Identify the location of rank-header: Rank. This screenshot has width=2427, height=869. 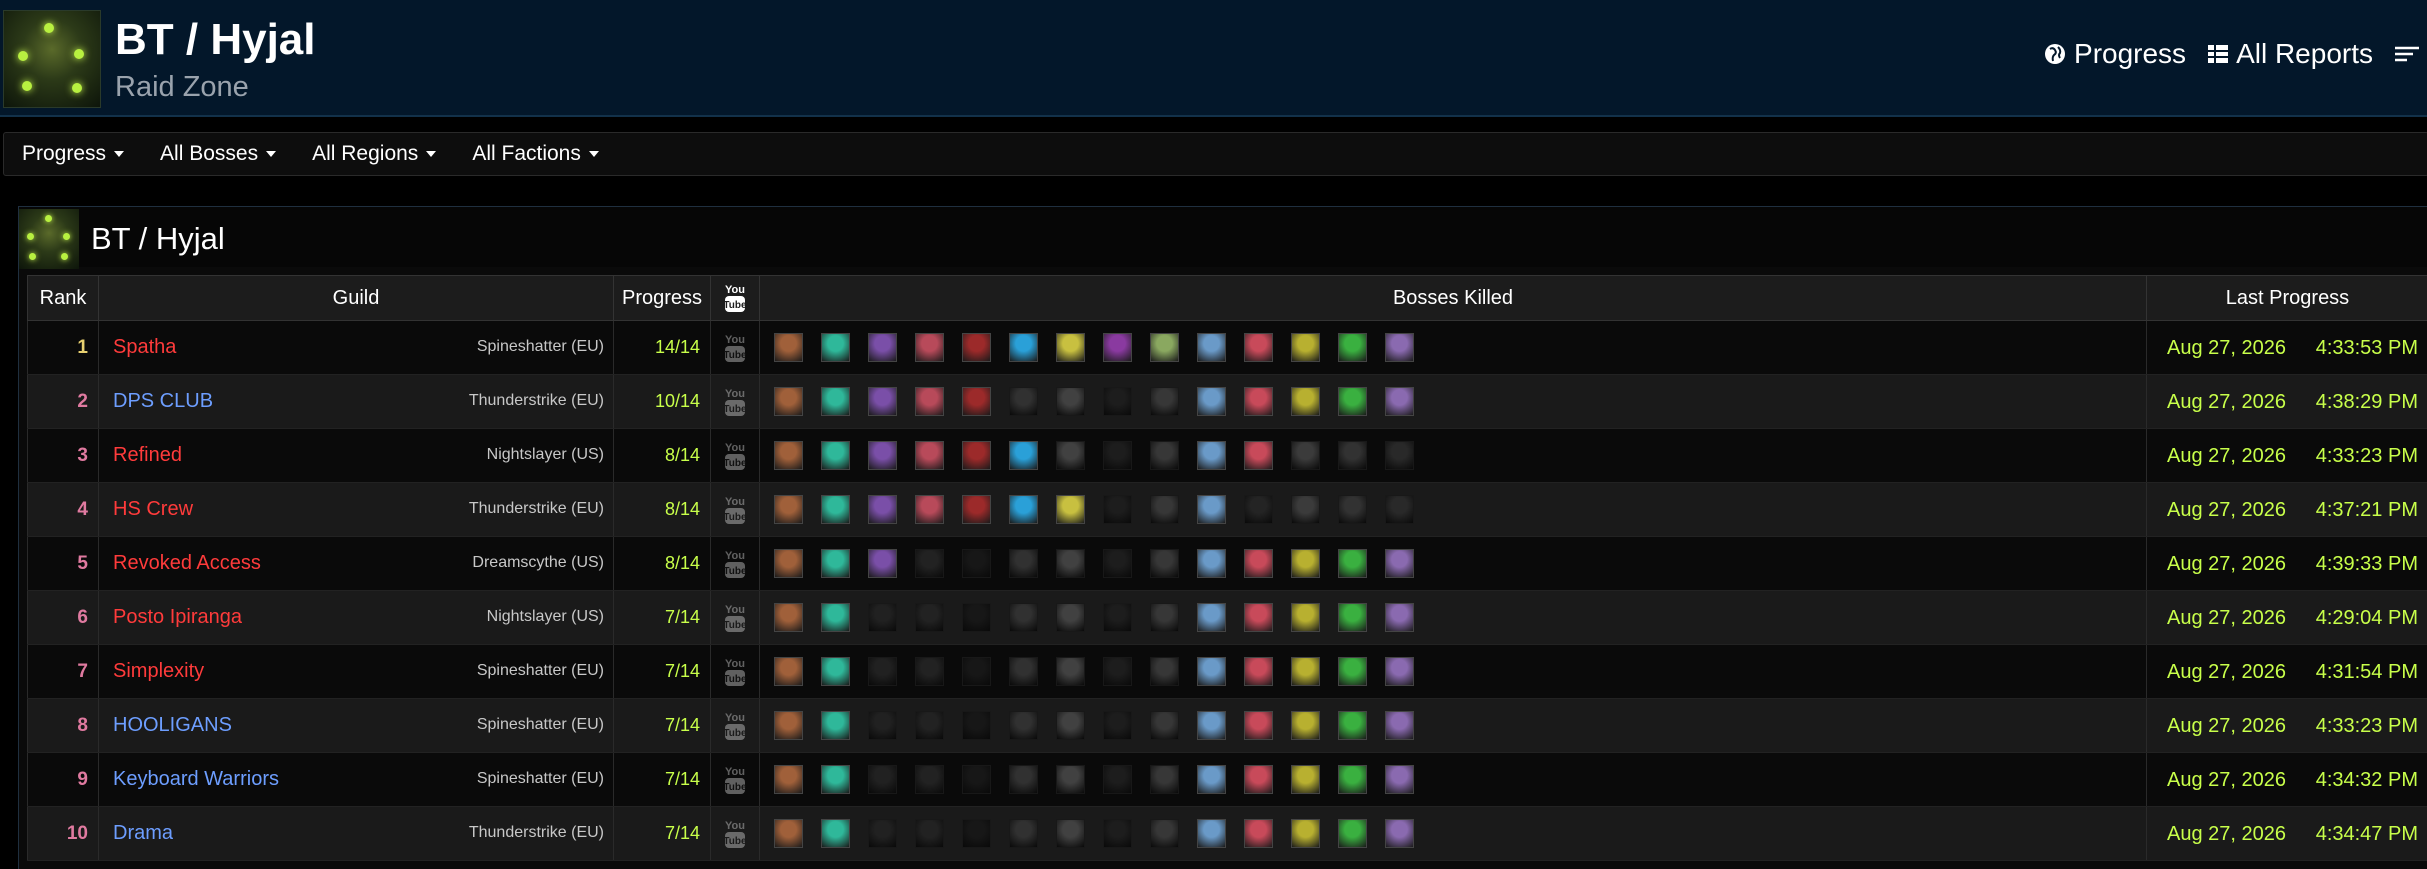
(63, 298).